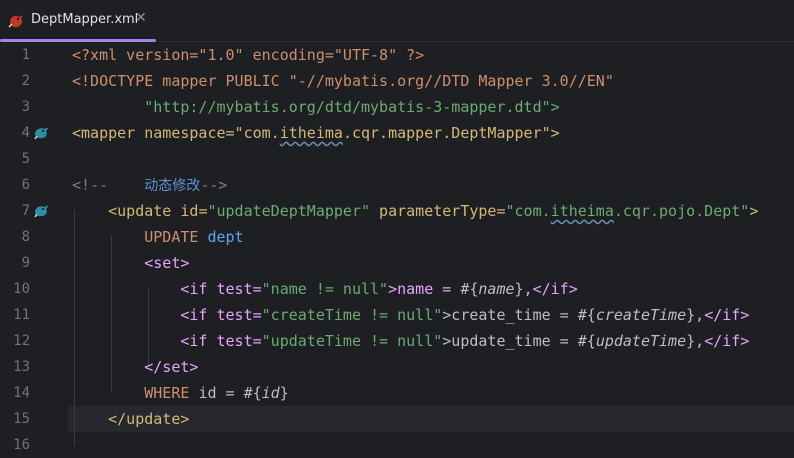  I want to click on attr-parametertype-value: "com., so click(528, 211).